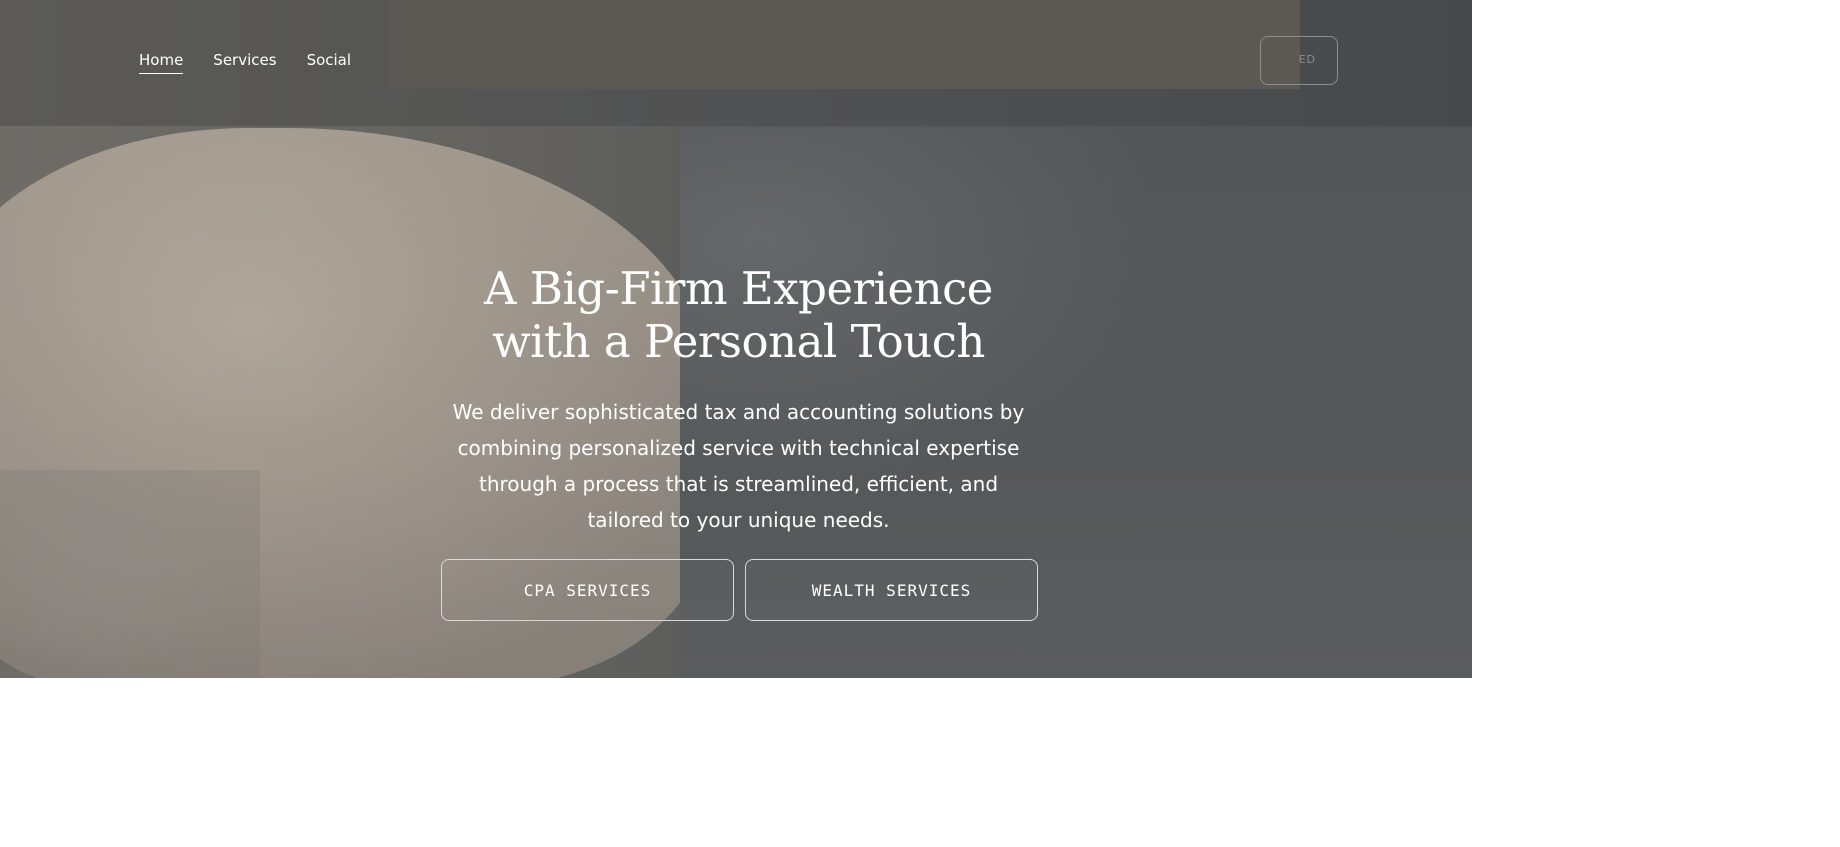  I want to click on nav-home: Home, so click(161, 62).